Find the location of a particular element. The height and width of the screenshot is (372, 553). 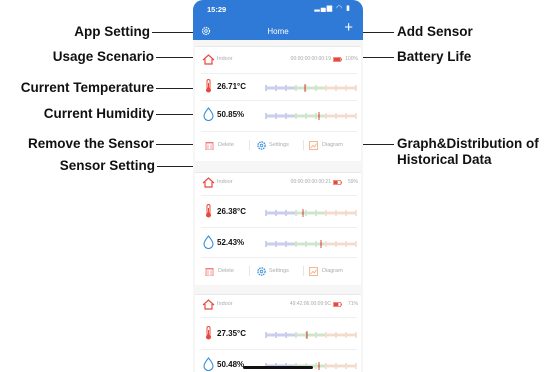

callout-sensor-setting: Sensor Setting is located at coordinates (107, 165).